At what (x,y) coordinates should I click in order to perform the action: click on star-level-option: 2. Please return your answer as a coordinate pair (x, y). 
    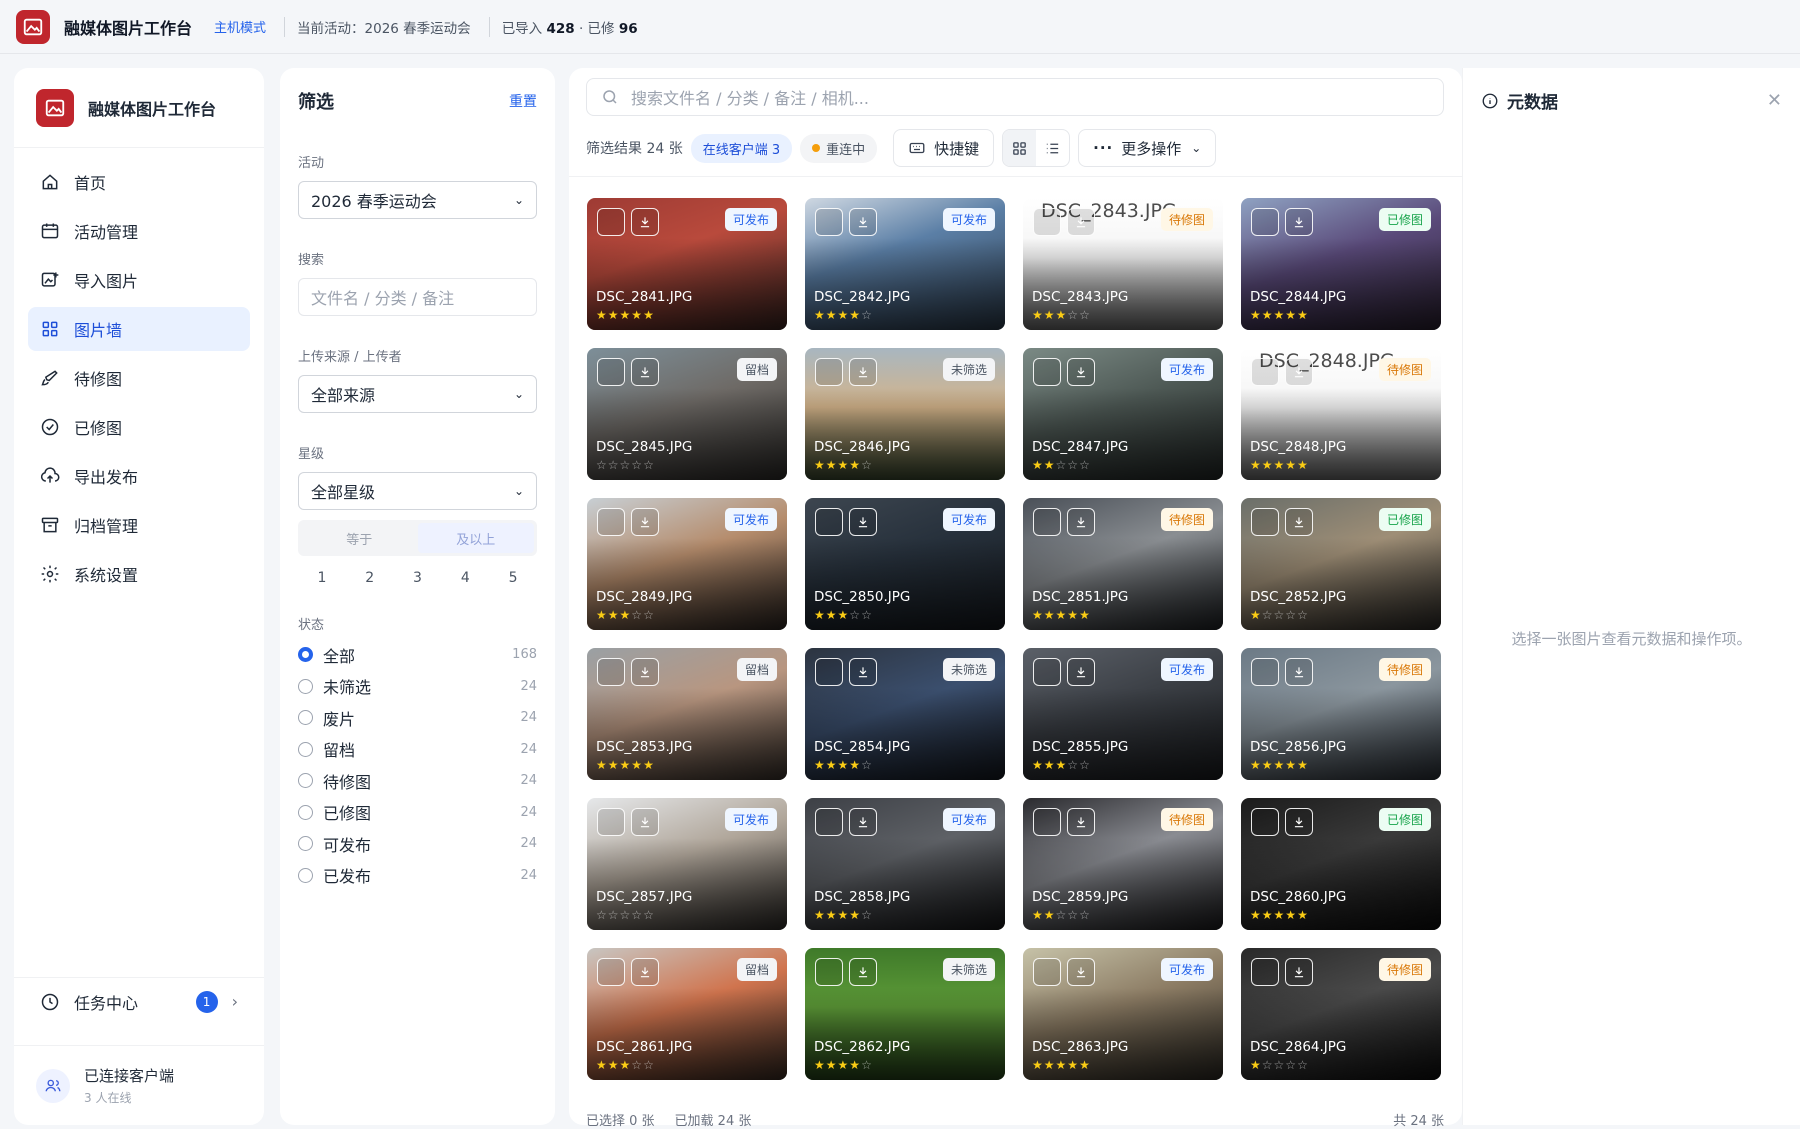
    Looking at the image, I should click on (369, 578).